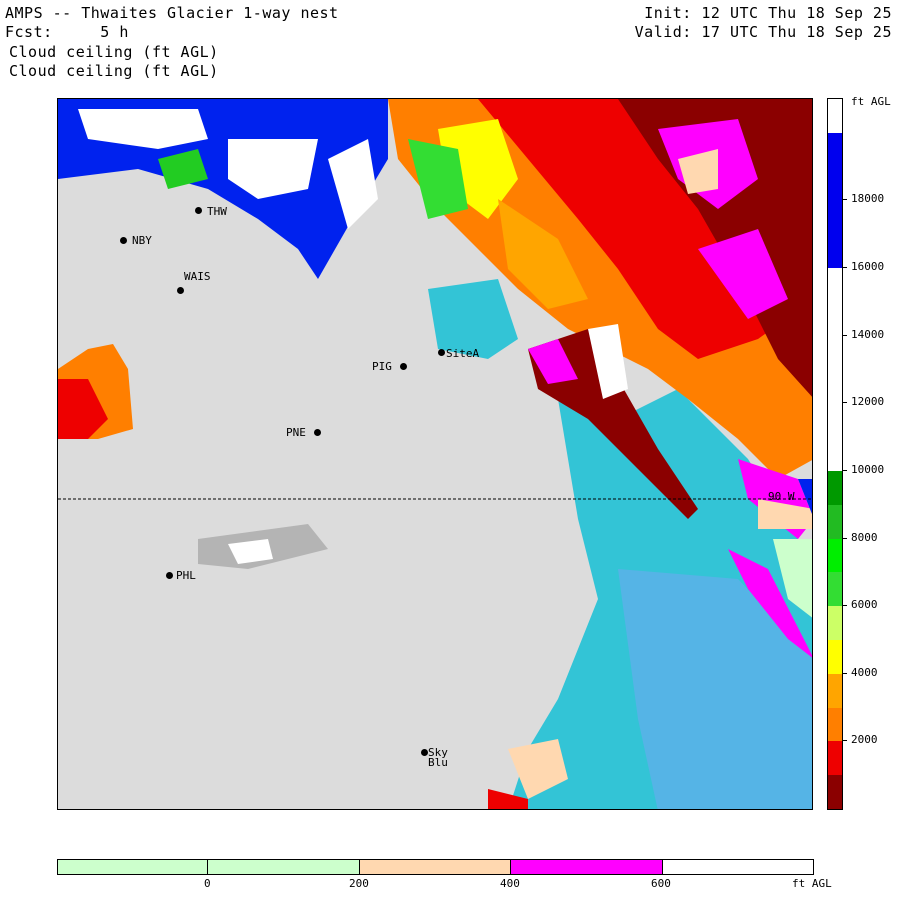  I want to click on station-marker-thw, so click(198, 210).